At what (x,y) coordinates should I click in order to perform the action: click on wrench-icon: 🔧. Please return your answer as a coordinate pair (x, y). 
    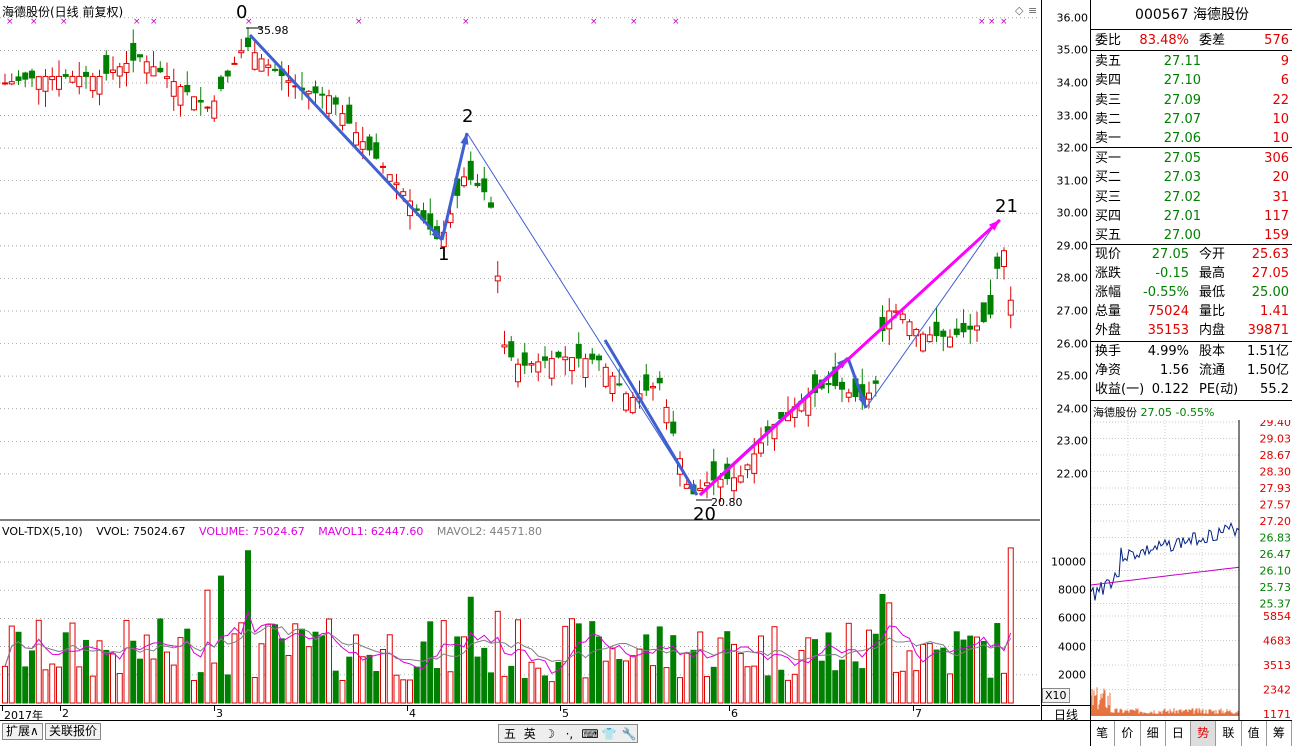
    Looking at the image, I should click on (629, 734).